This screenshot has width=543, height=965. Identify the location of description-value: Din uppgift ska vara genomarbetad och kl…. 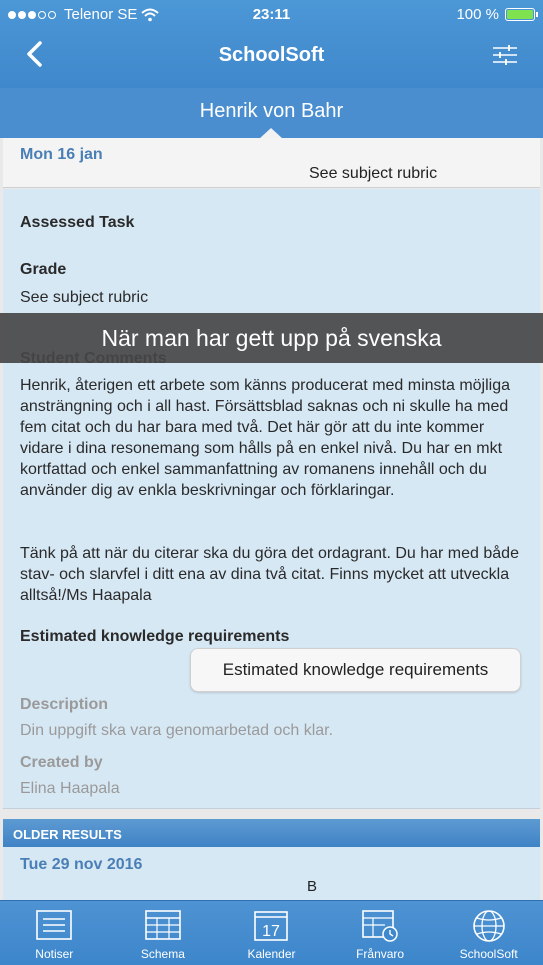
(177, 730).